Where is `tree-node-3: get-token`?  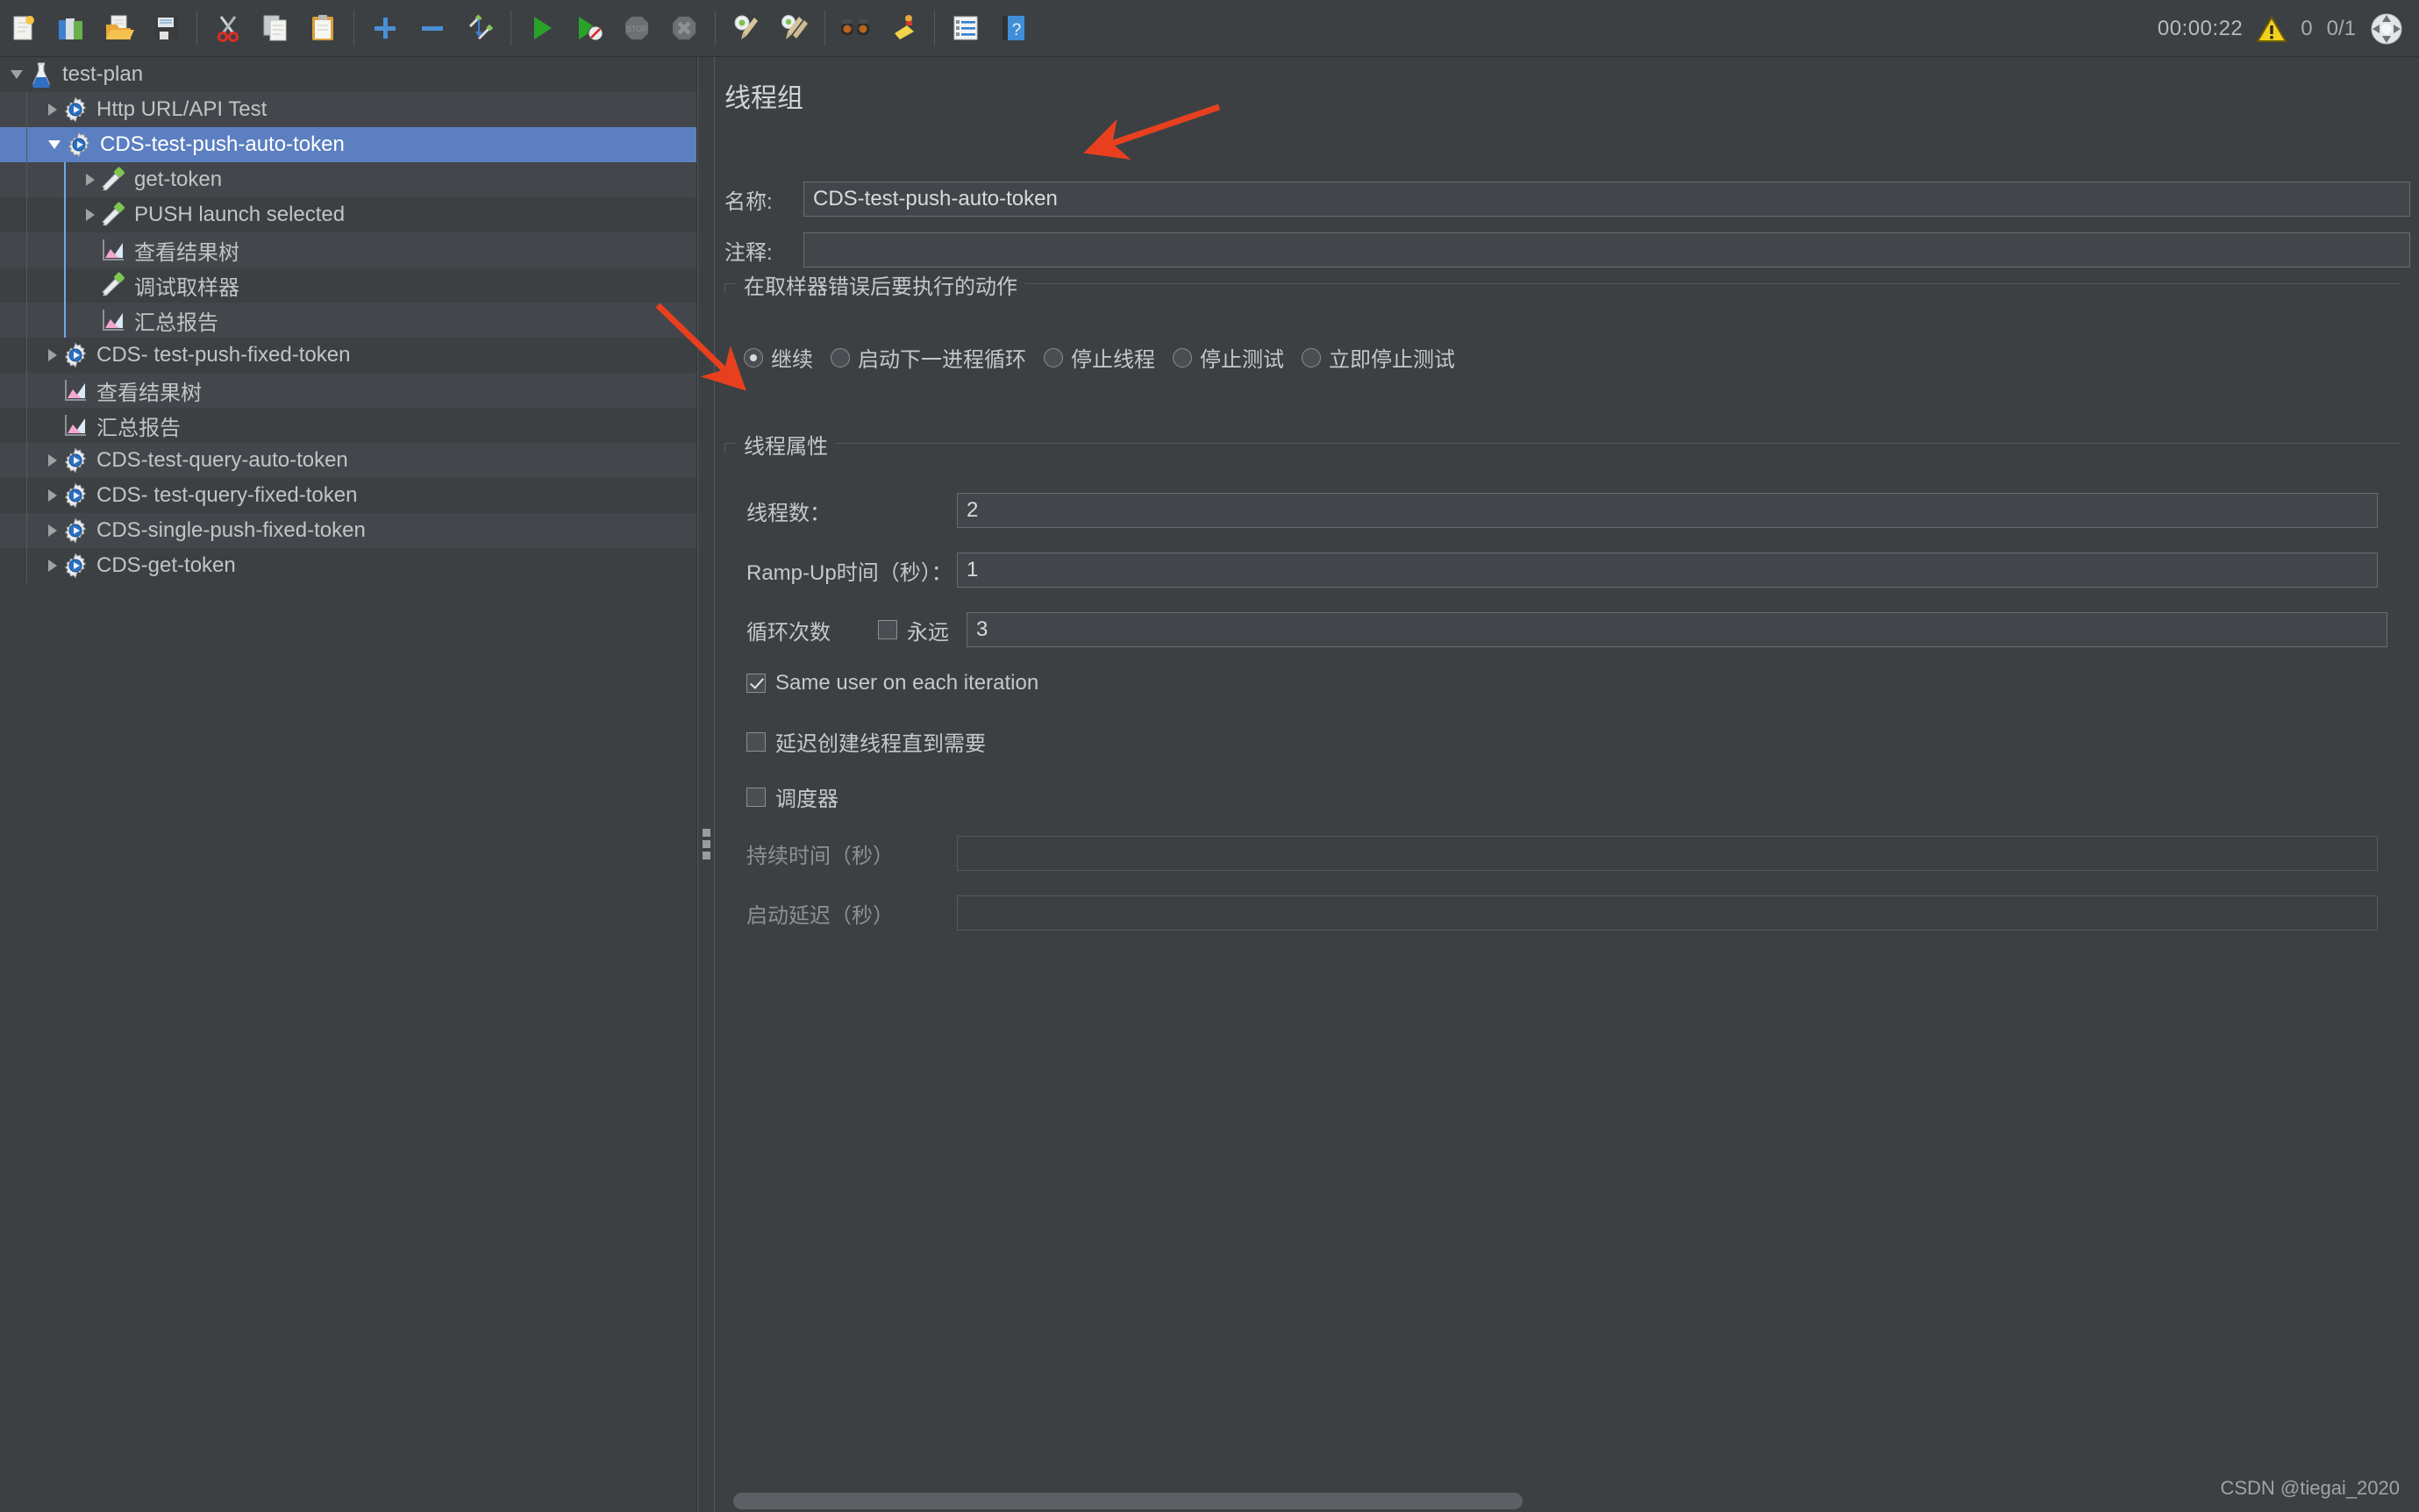 tree-node-3: get-token is located at coordinates (348, 179).